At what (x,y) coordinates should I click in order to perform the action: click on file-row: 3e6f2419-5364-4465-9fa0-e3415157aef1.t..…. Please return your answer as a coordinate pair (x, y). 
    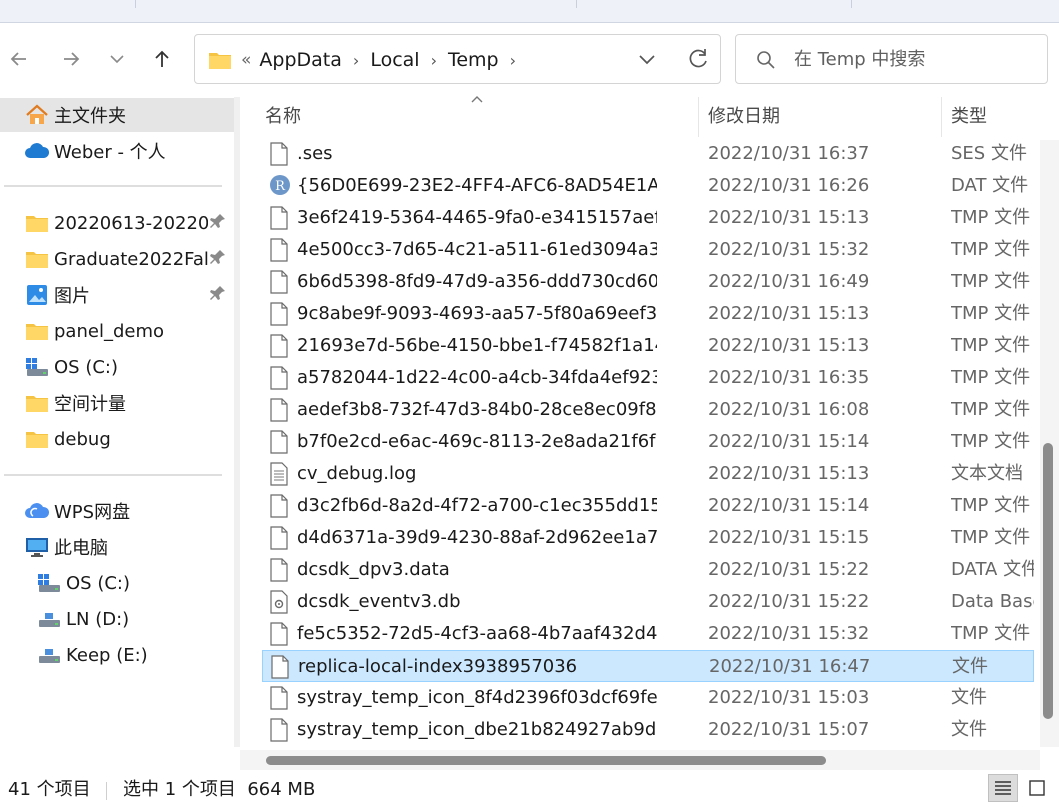
    Looking at the image, I should click on (648, 218).